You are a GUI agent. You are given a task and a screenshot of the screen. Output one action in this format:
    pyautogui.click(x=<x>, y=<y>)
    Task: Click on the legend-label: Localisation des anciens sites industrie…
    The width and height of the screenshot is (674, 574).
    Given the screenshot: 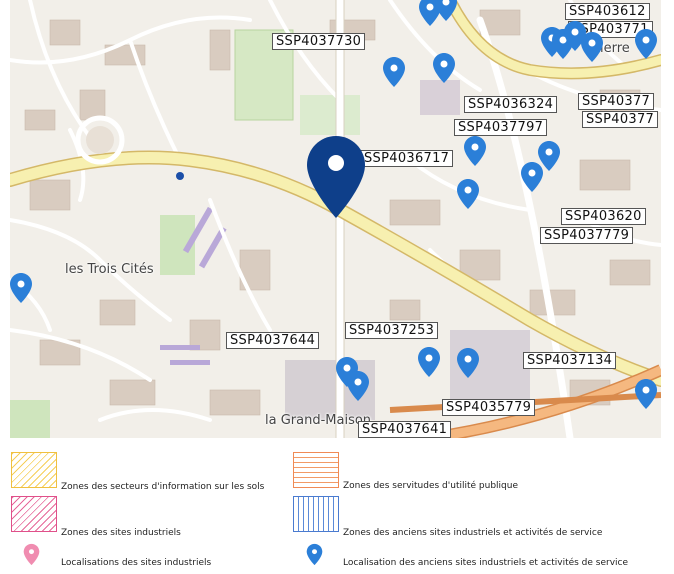 What is the action you would take?
    pyautogui.click(x=486, y=563)
    